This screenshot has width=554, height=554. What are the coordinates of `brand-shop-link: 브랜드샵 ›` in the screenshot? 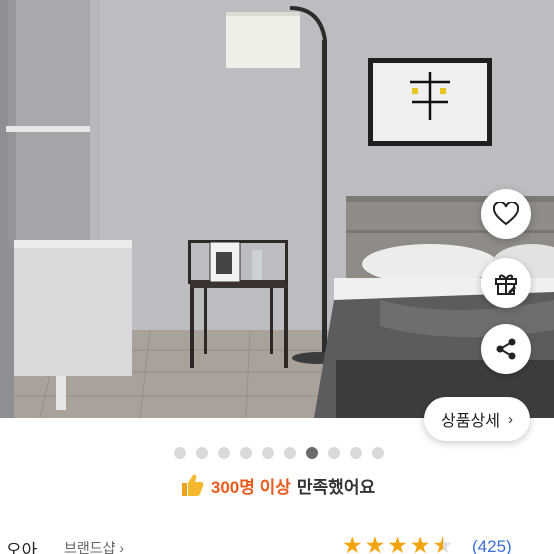 It's located at (94, 546).